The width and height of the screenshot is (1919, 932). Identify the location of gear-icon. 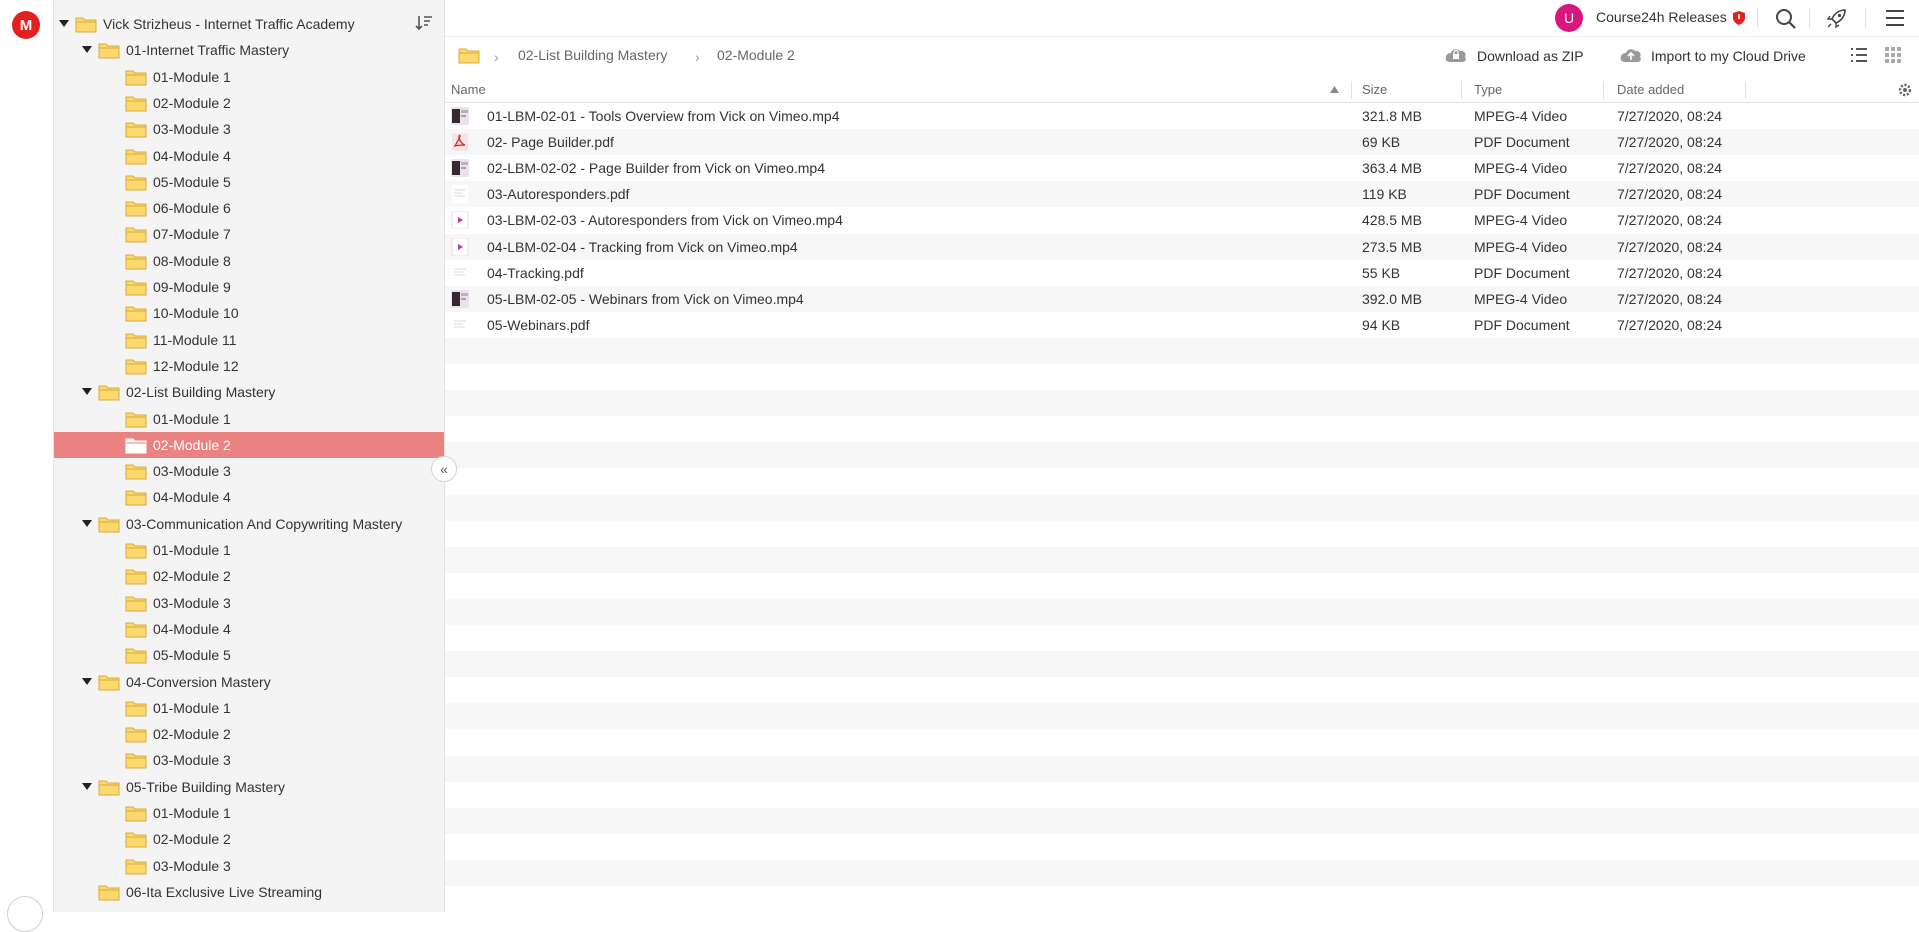
(1905, 90).